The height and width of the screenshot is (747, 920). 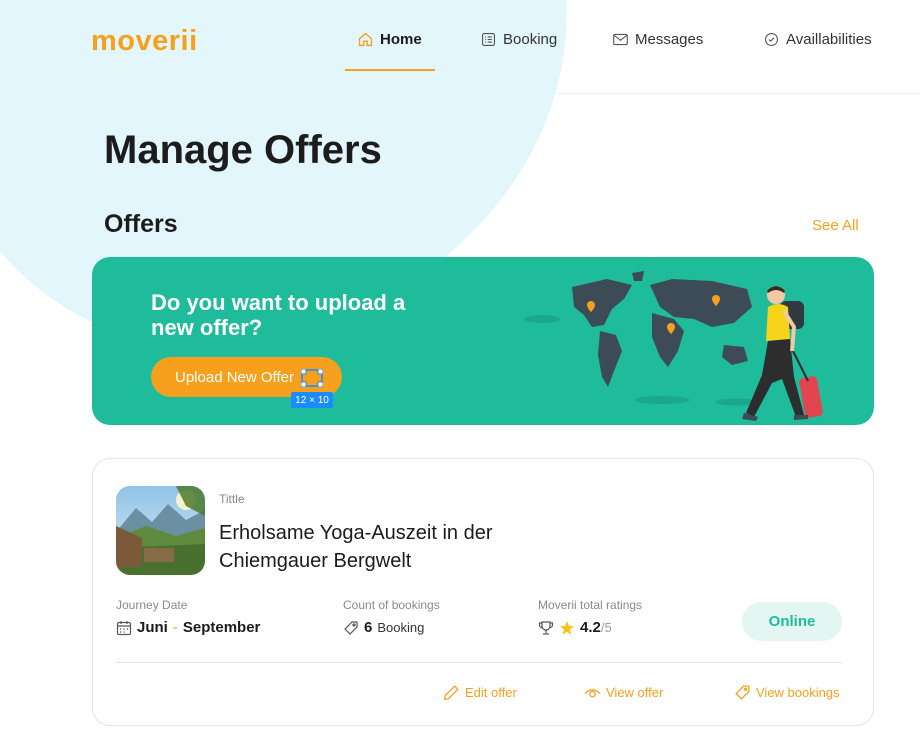 I want to click on nav-availabilities: Availlabilities, so click(x=817, y=39).